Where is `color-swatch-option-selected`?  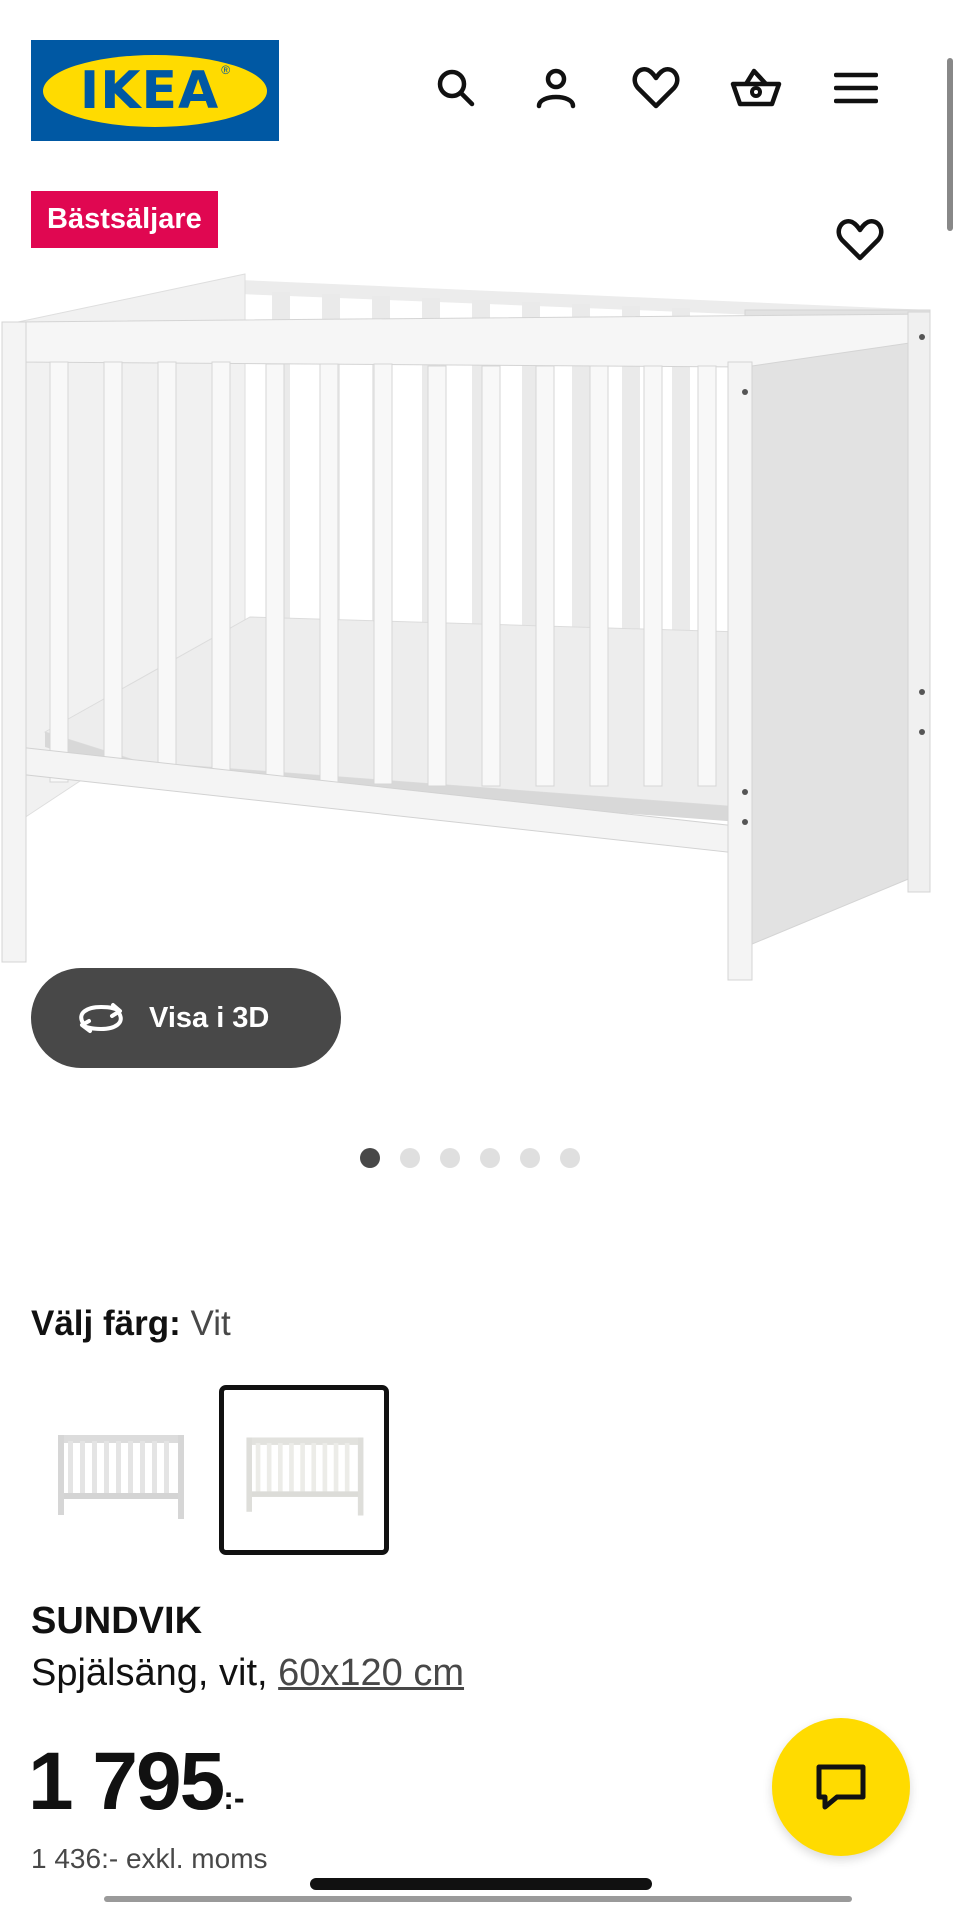 color-swatch-option-selected is located at coordinates (304, 1470).